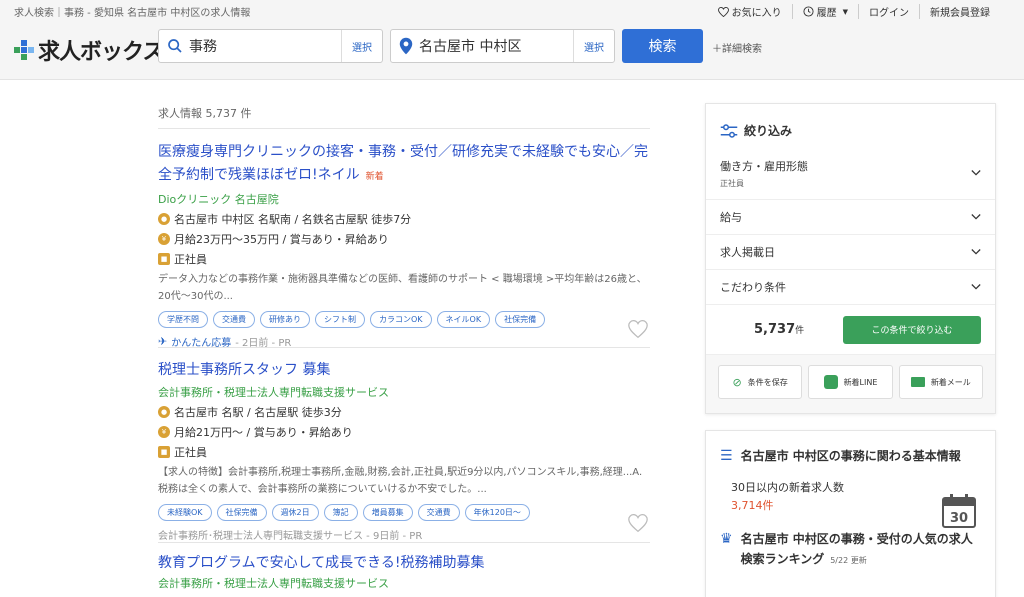 This screenshot has height=597, width=1024. What do you see at coordinates (293, 219) in the screenshot?
I see `job-location: 名古屋市 中村区 名駅南 / 名鉄名古屋駅 徒歩7分` at bounding box center [293, 219].